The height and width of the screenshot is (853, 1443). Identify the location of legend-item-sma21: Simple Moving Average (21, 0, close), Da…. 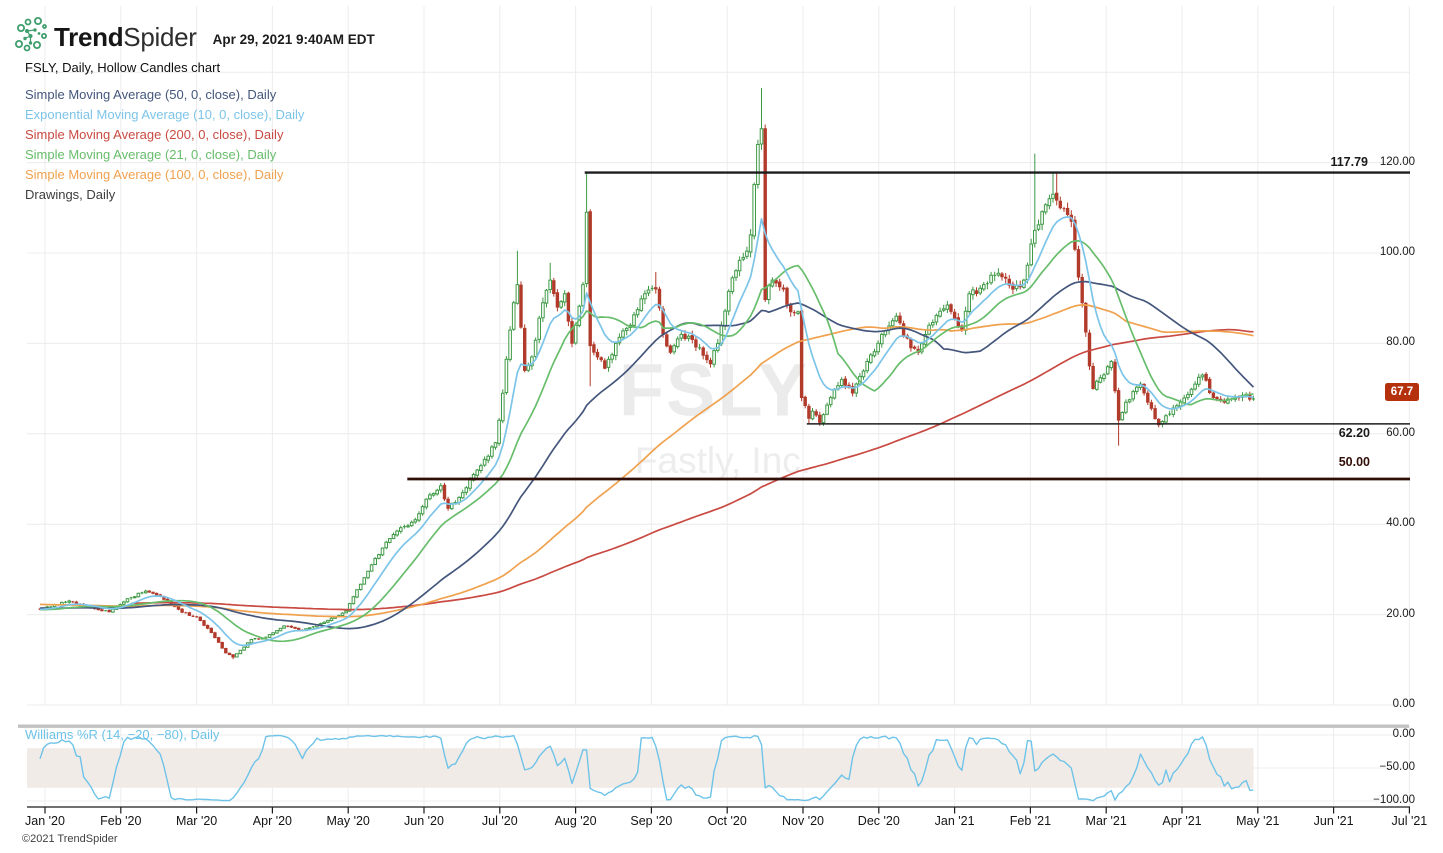
(164, 155).